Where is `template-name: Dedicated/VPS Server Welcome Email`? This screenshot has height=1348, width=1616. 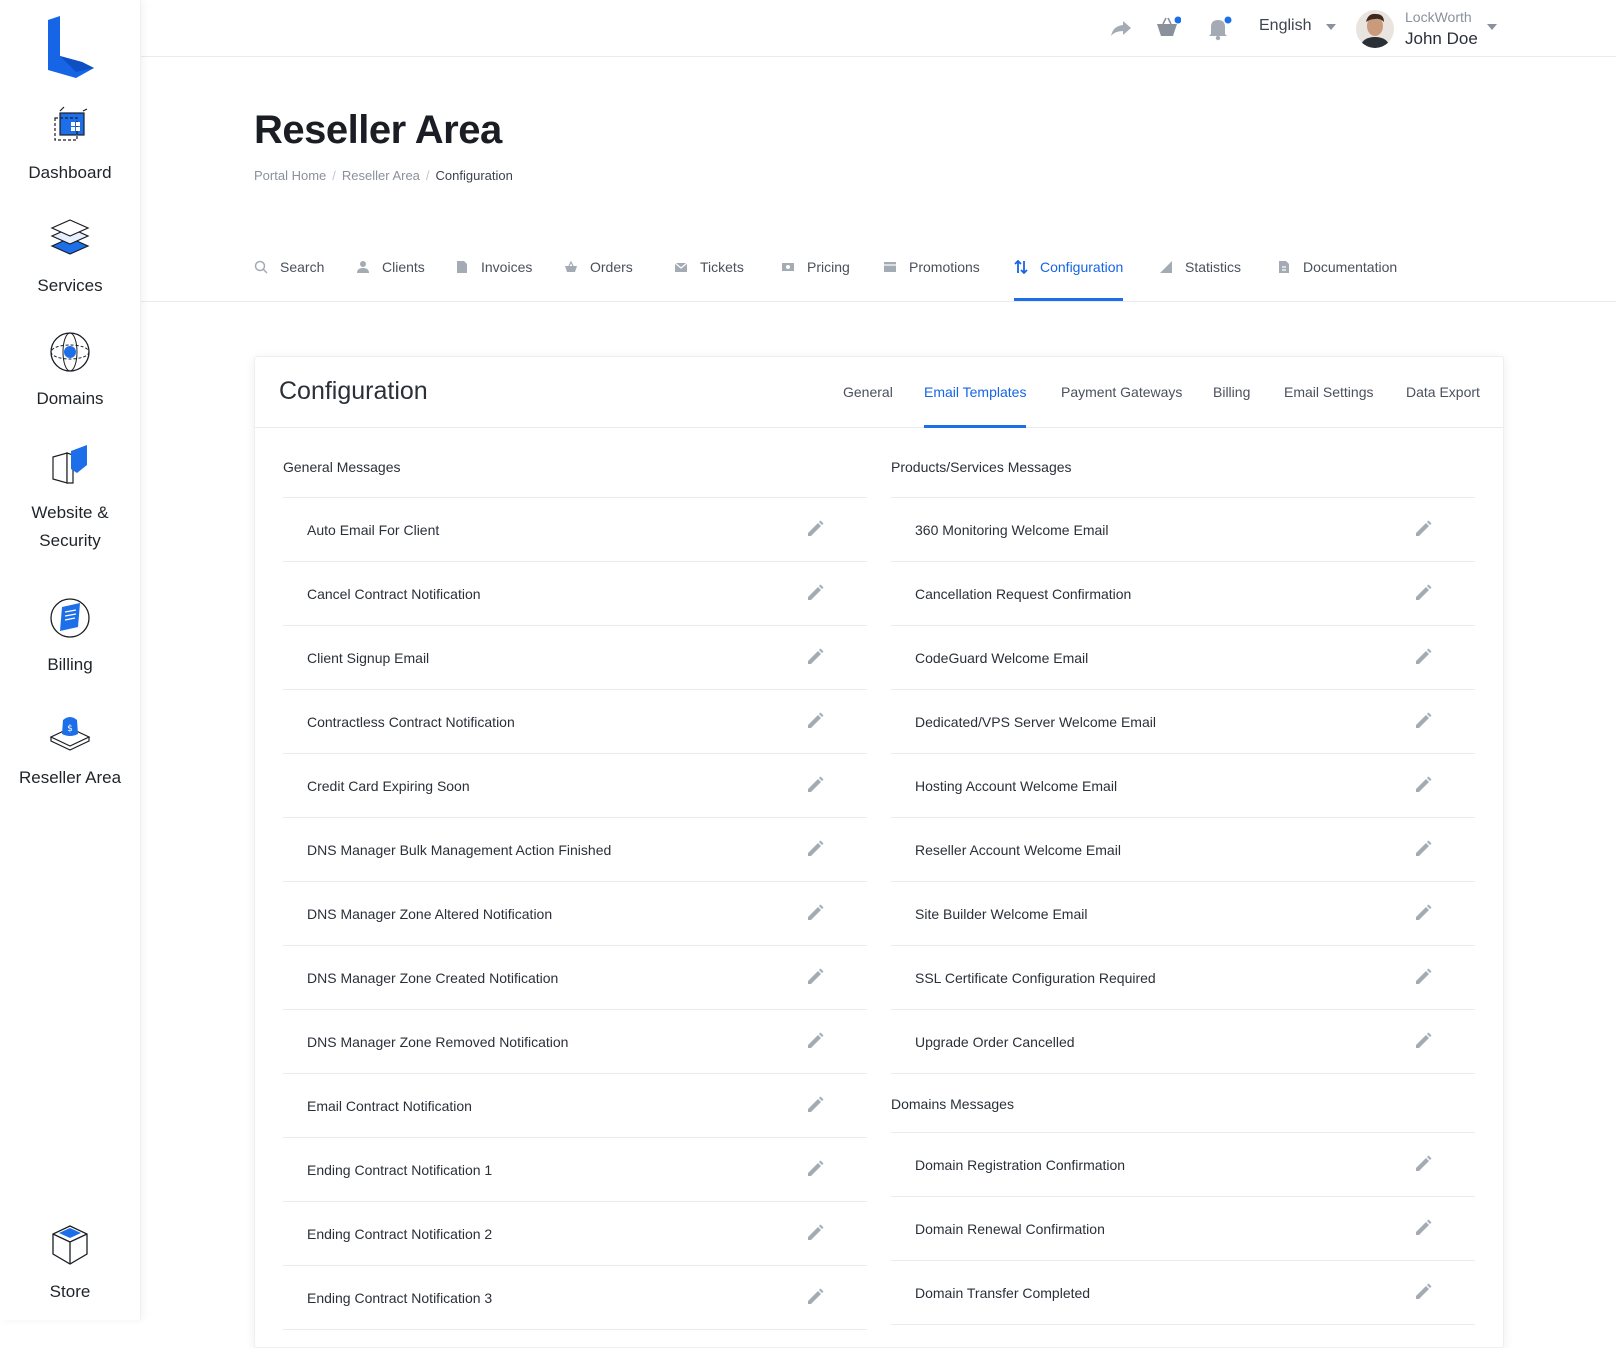 template-name: Dedicated/VPS Server Welcome Email is located at coordinates (1035, 721).